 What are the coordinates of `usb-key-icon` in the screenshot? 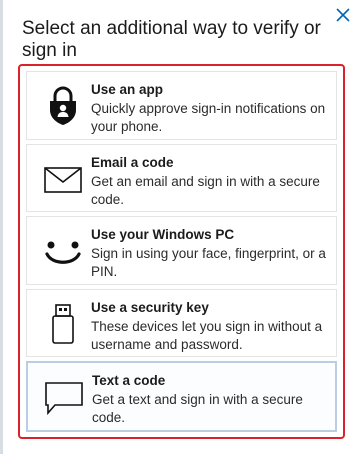 It's located at (63, 323).